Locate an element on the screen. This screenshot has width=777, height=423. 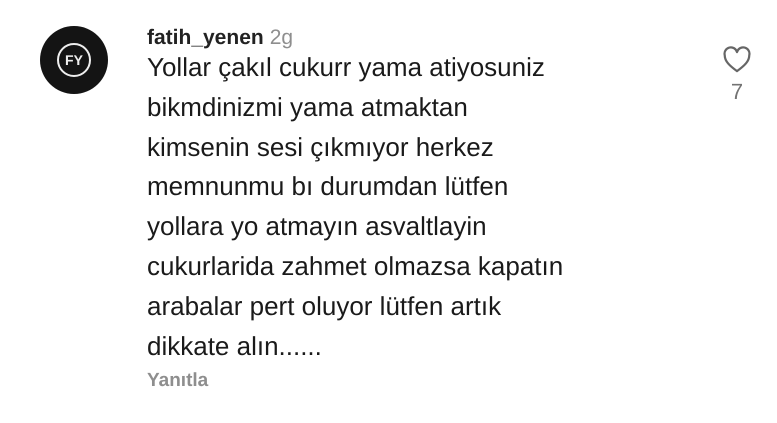
comment-time: 2g is located at coordinates (282, 38).